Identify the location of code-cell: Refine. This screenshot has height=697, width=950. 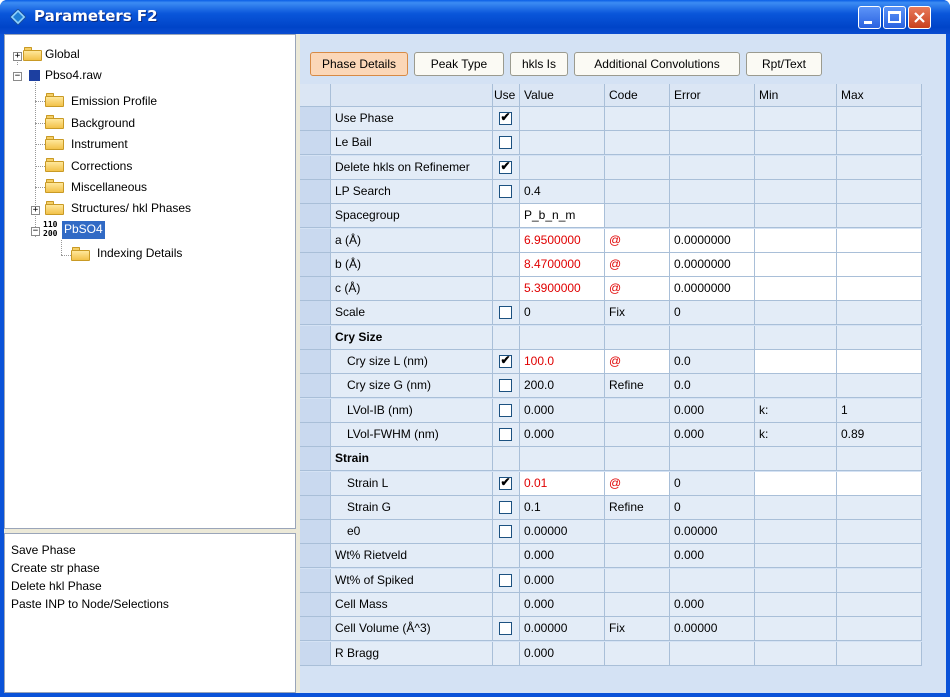
(637, 386).